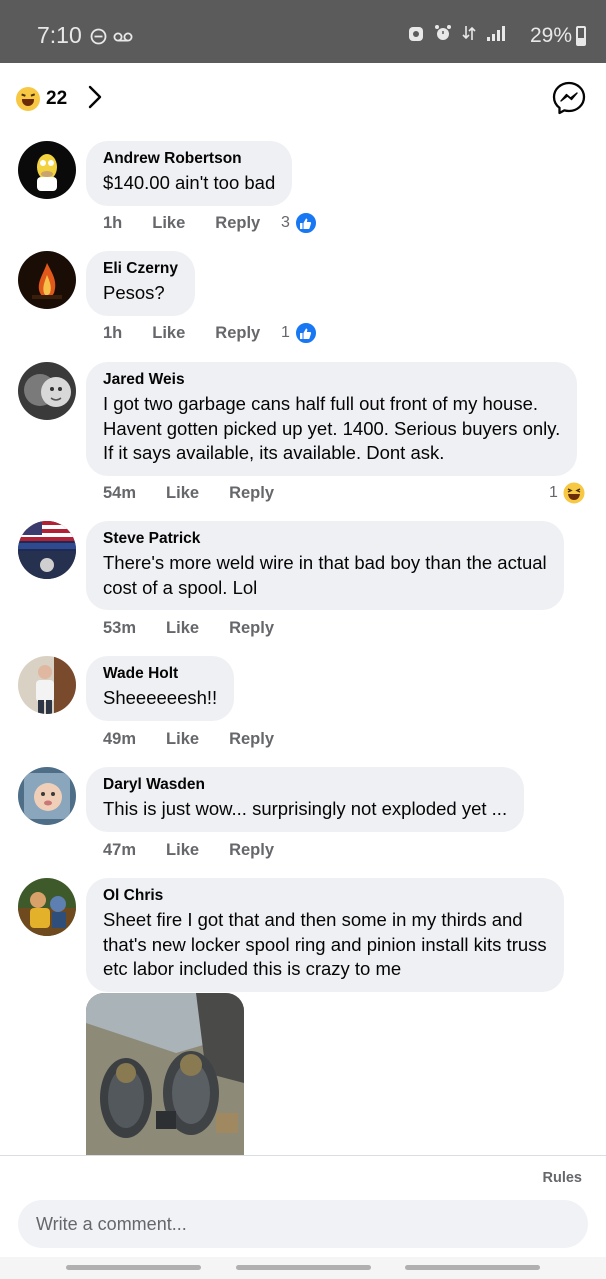 The width and height of the screenshot is (606, 1279). What do you see at coordinates (140, 269) in the screenshot?
I see `comment-author: Eli Czerny` at bounding box center [140, 269].